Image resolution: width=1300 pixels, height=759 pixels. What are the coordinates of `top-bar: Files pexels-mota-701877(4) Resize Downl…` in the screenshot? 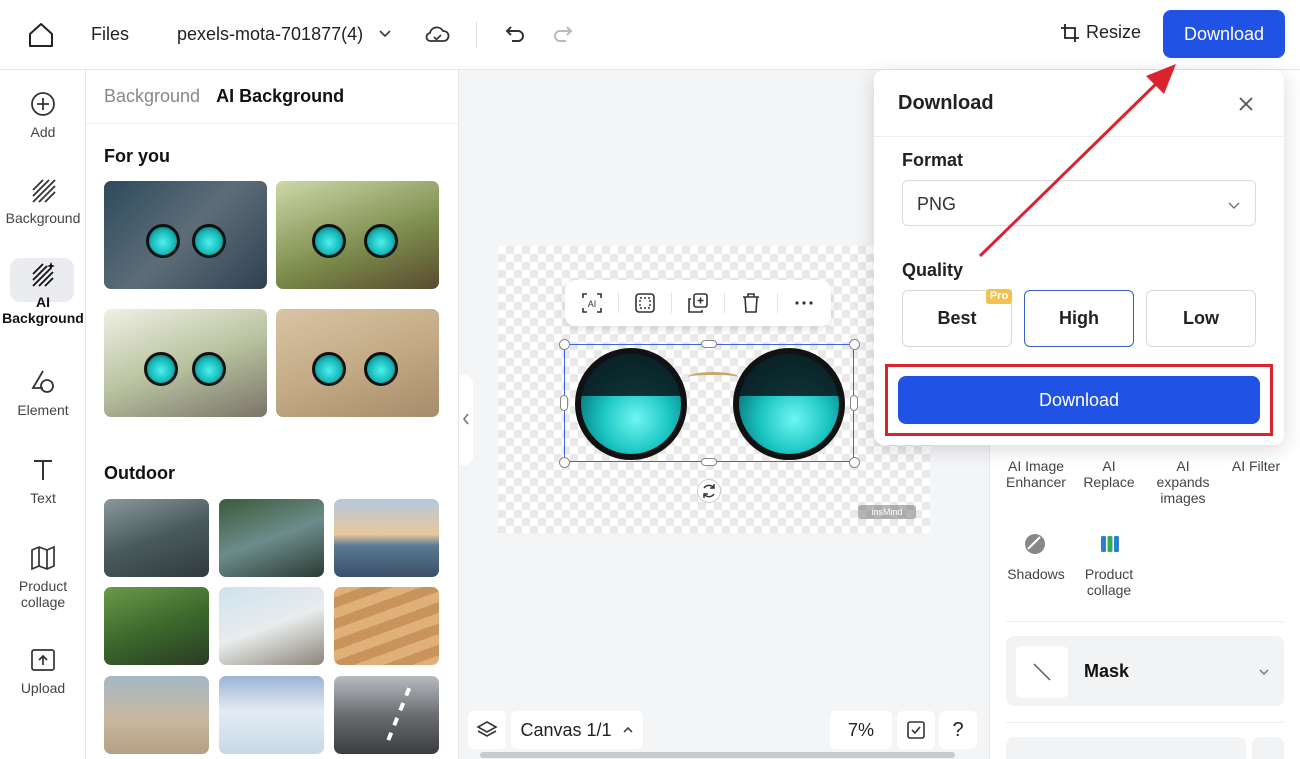 It's located at (650, 35).